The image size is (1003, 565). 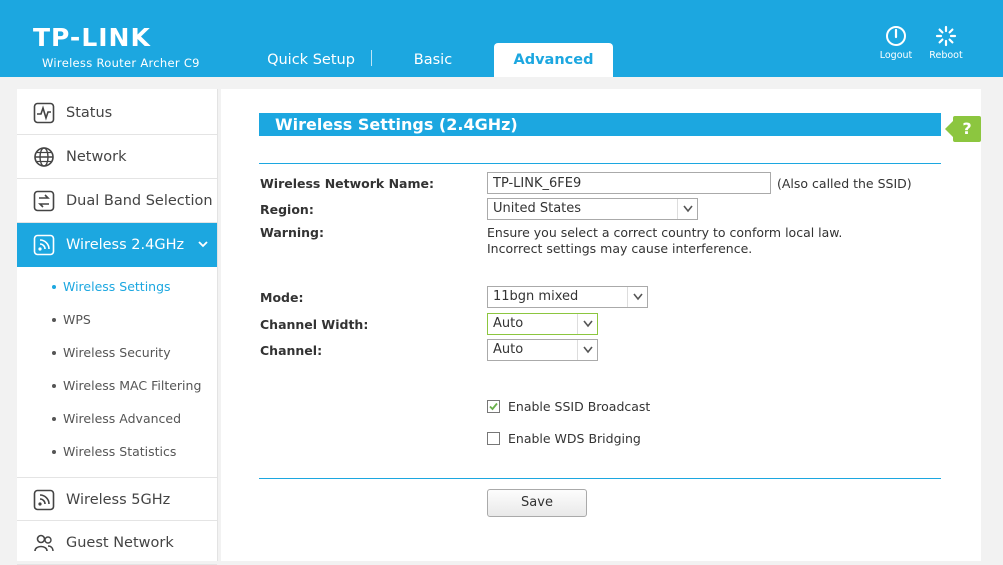 I want to click on tab-advanced: Advanced, so click(x=553, y=60).